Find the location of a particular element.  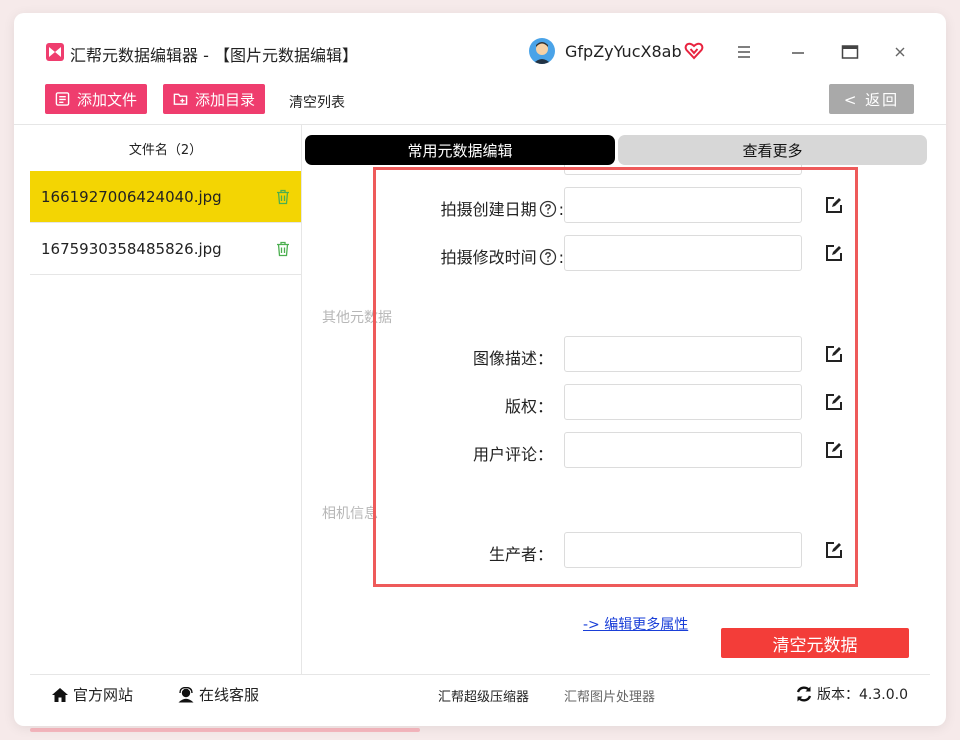

camera-info-section: 相机信息 is located at coordinates (350, 514).